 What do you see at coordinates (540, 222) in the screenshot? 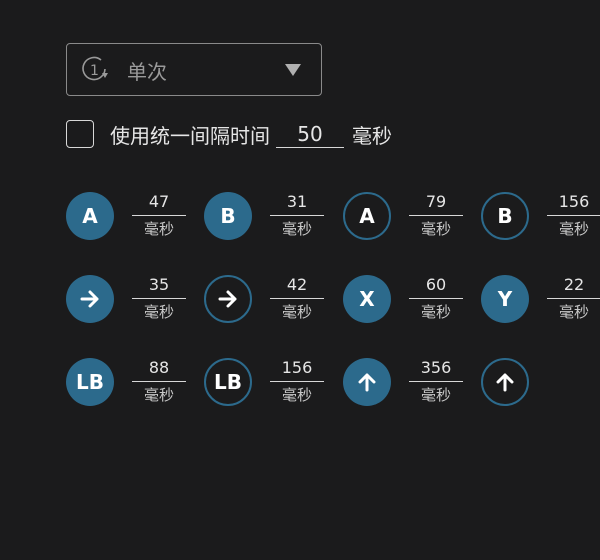
I see `sequence-step: B 156 毫秒` at bounding box center [540, 222].